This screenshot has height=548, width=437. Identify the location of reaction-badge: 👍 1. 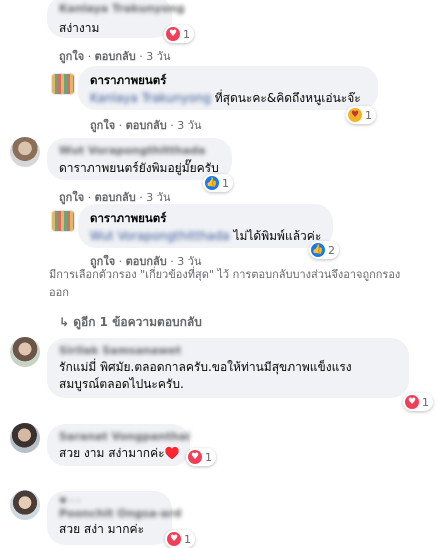
(218, 183).